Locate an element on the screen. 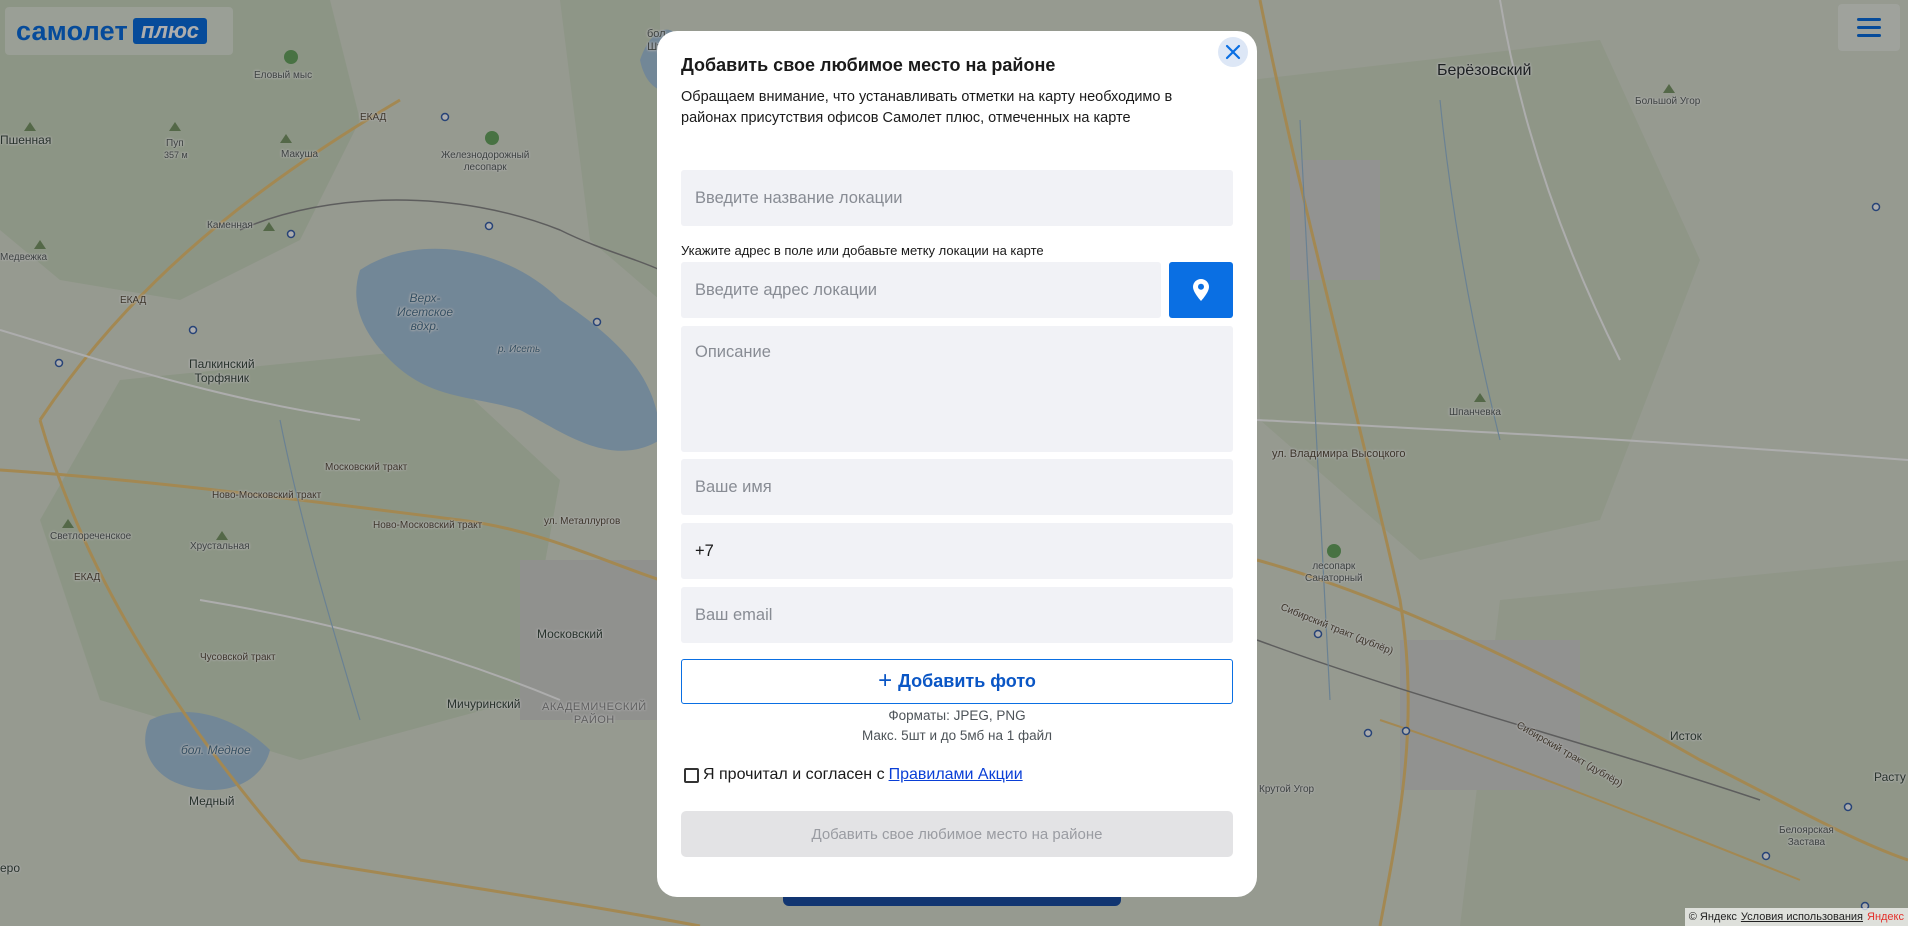 Image resolution: width=1908 pixels, height=926 pixels. modal-title: Добавить свое любимое место на районе is located at coordinates (868, 65).